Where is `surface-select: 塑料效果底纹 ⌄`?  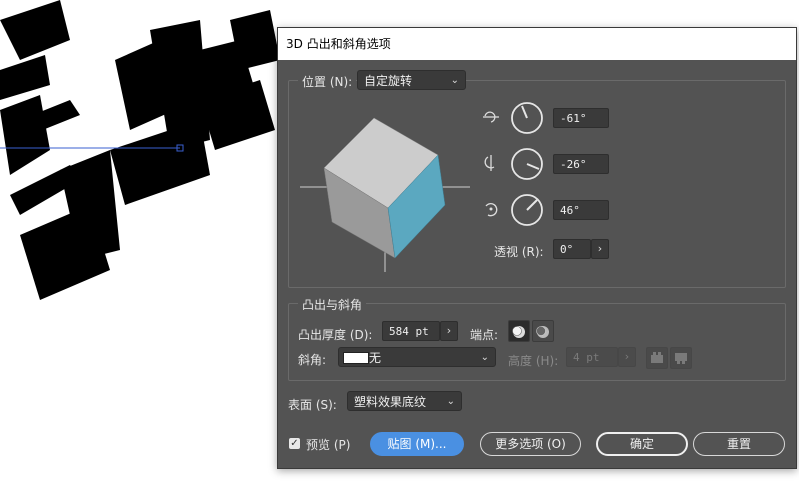
surface-select: 塑料效果底纹 ⌄ is located at coordinates (404, 401).